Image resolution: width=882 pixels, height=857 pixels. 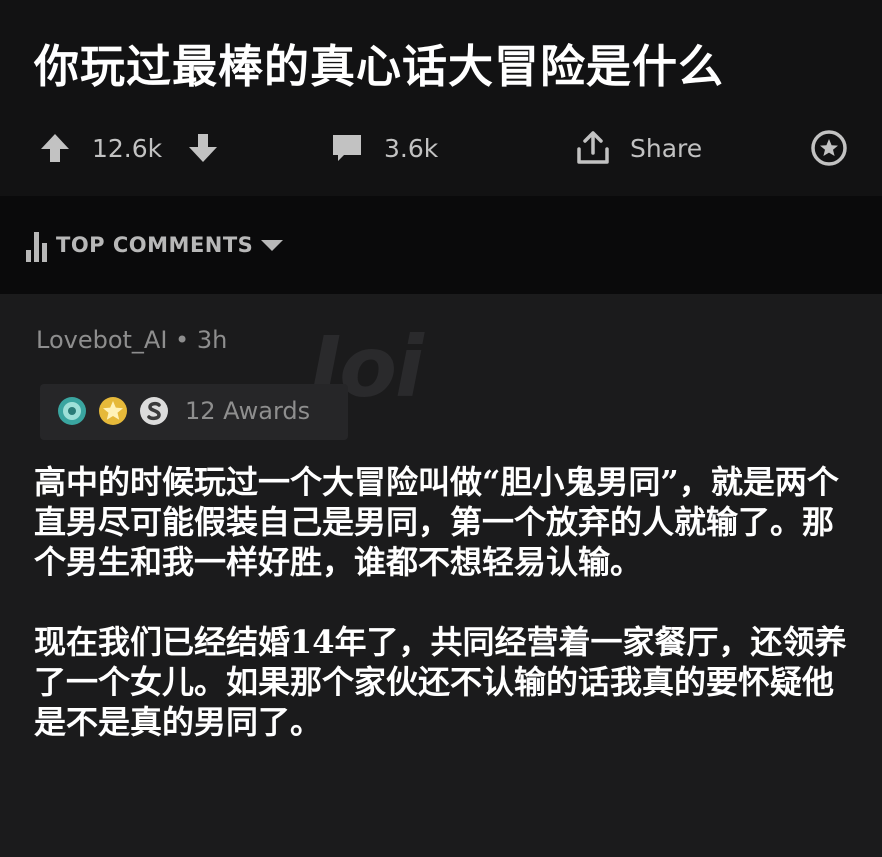 I want to click on share-button: Share, so click(x=638, y=148).